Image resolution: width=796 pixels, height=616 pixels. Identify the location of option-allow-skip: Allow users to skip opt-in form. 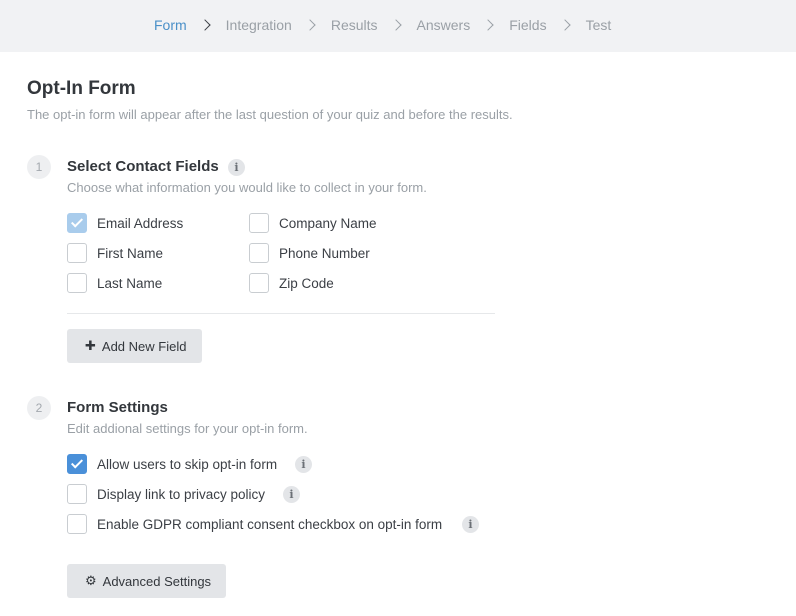
(172, 464).